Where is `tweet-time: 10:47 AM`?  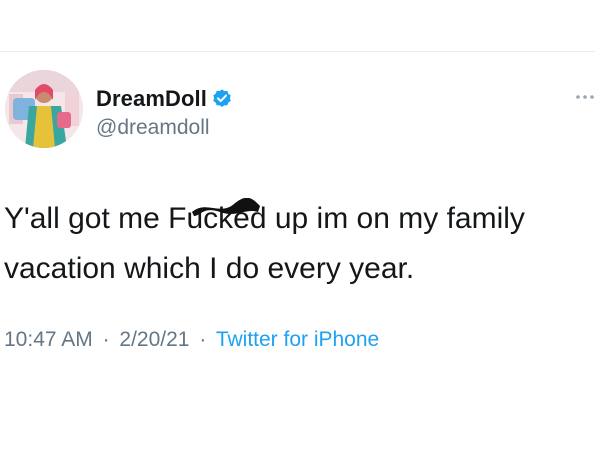
tweet-time: 10:47 AM is located at coordinates (48, 339).